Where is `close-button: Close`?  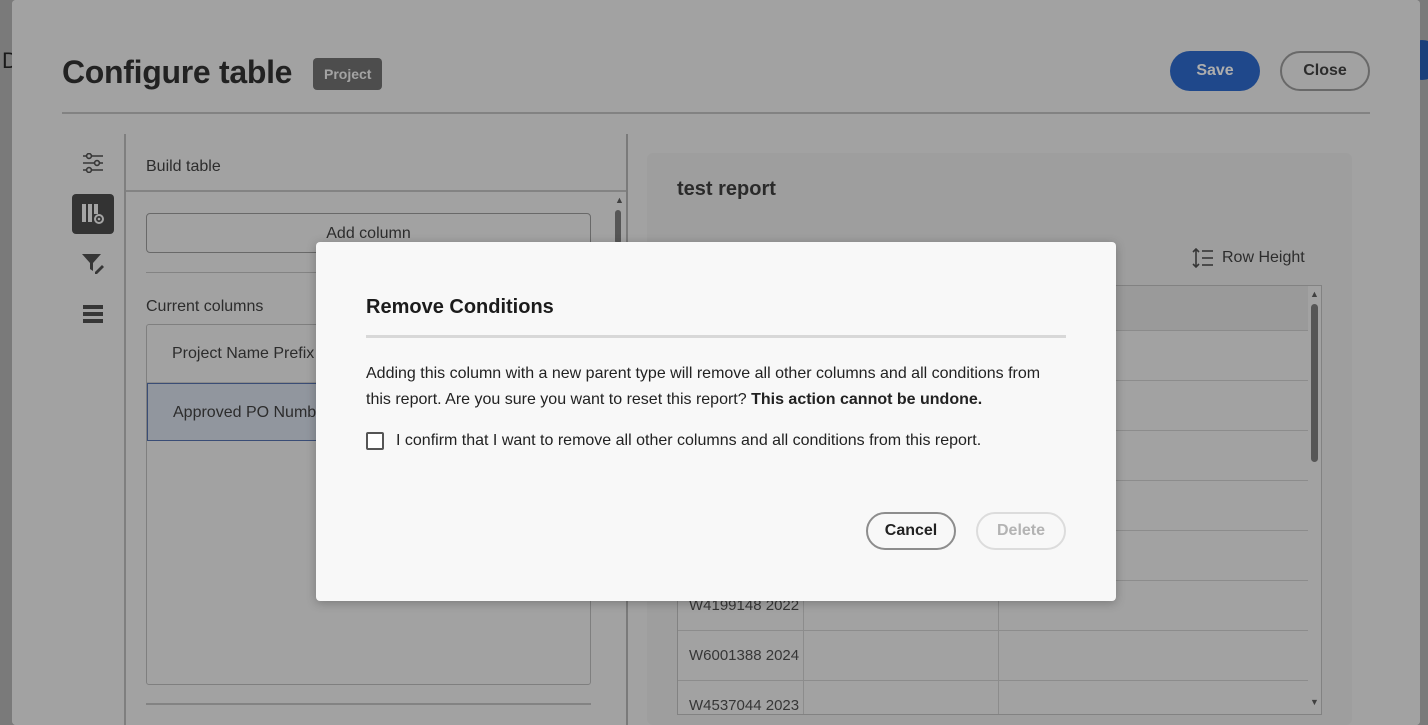
close-button: Close is located at coordinates (1325, 71).